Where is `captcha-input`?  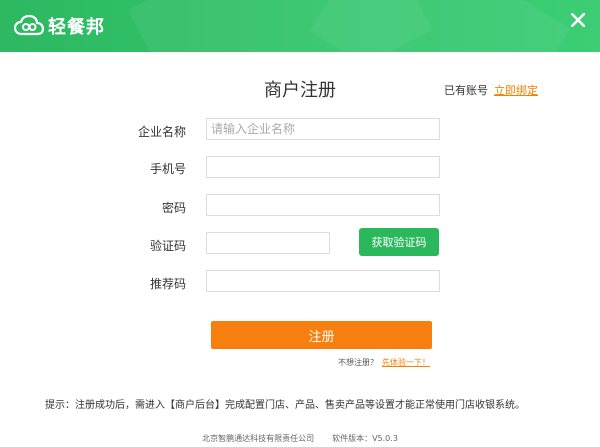
captcha-input is located at coordinates (268, 243).